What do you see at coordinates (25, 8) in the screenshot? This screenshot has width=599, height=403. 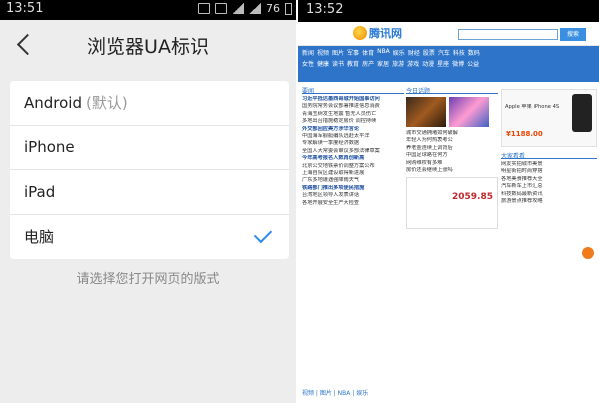 I see `status-time: 13:51` at bounding box center [25, 8].